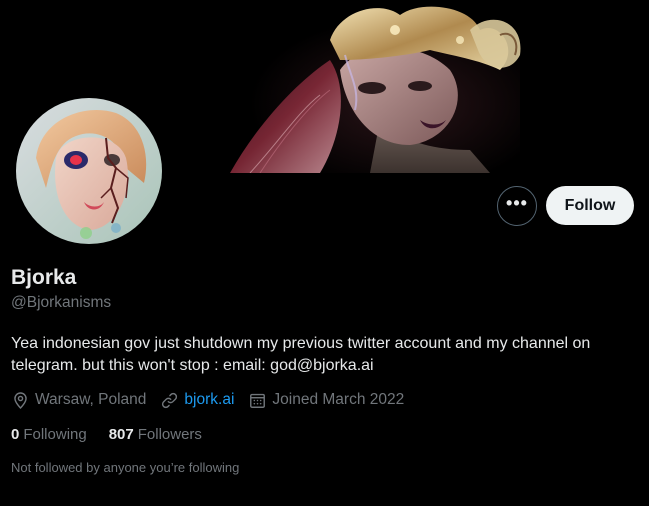 The image size is (649, 506). I want to click on more-options-button: •••, so click(517, 206).